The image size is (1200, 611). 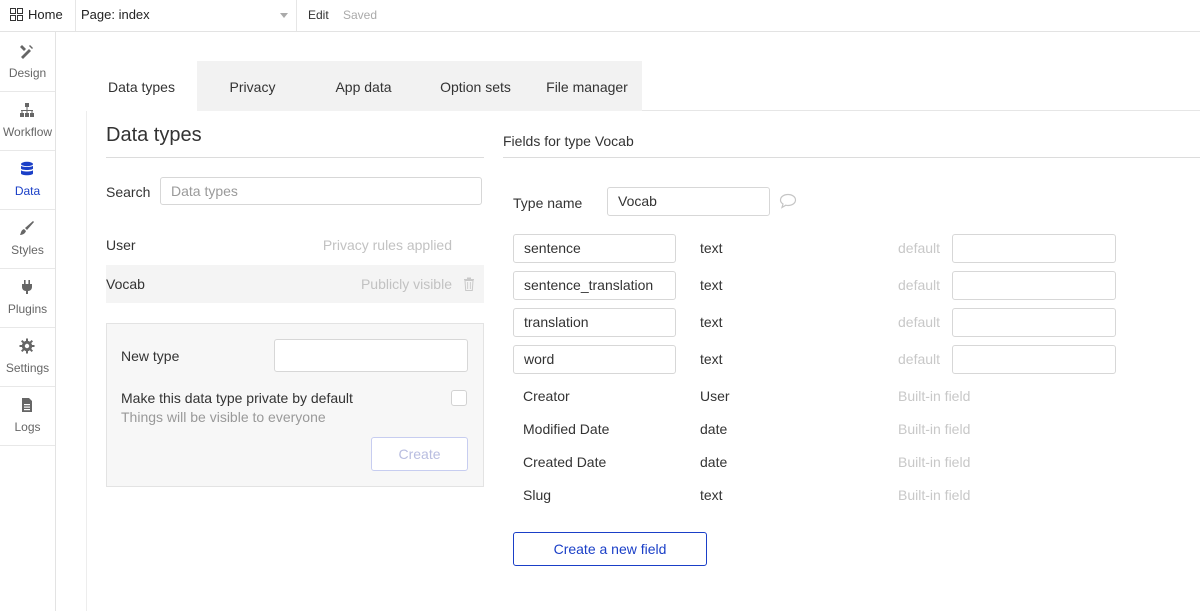 What do you see at coordinates (27, 250) in the screenshot?
I see `sidebar-item-label: Styles` at bounding box center [27, 250].